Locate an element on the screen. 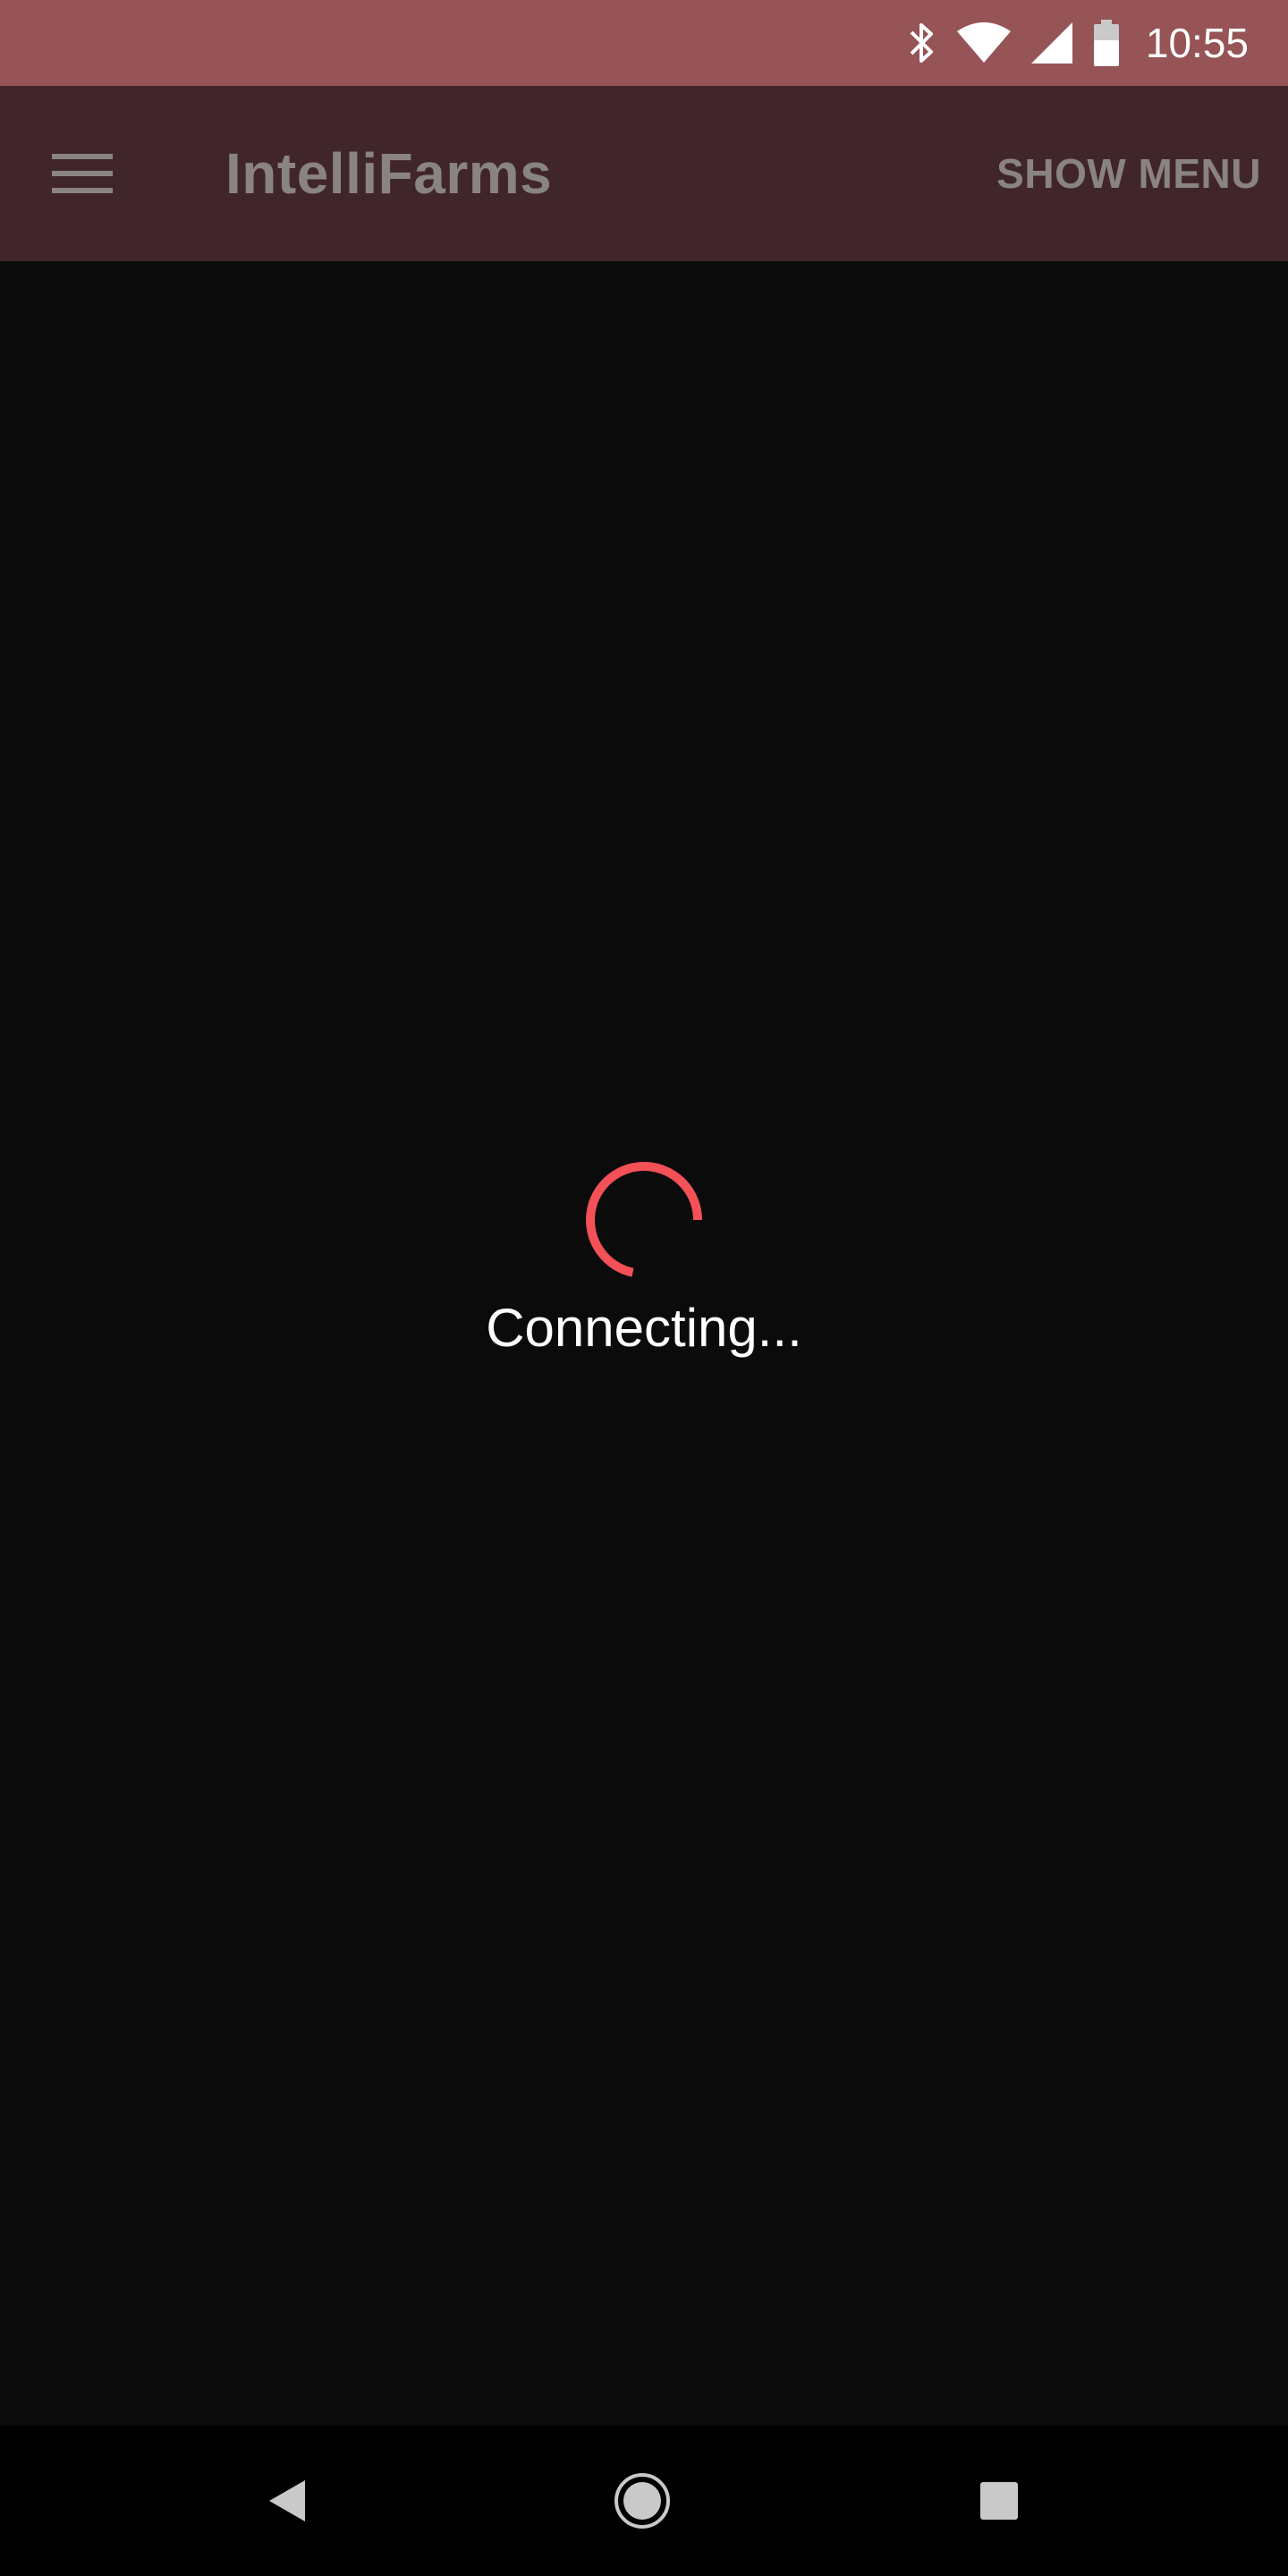 The height and width of the screenshot is (2576, 1288). back-button is located at coordinates (286, 2500).